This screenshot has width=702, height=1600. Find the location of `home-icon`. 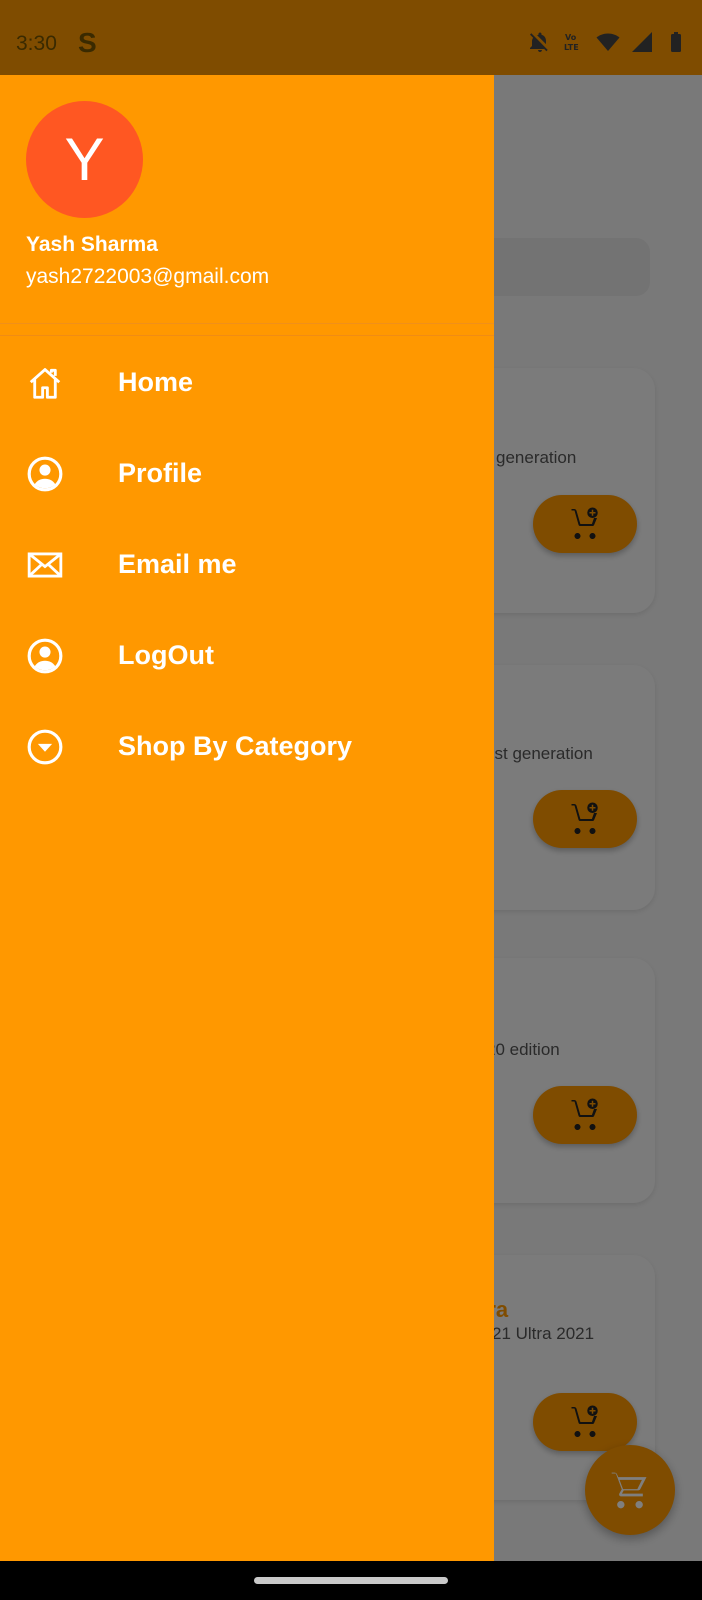

home-icon is located at coordinates (45, 383).